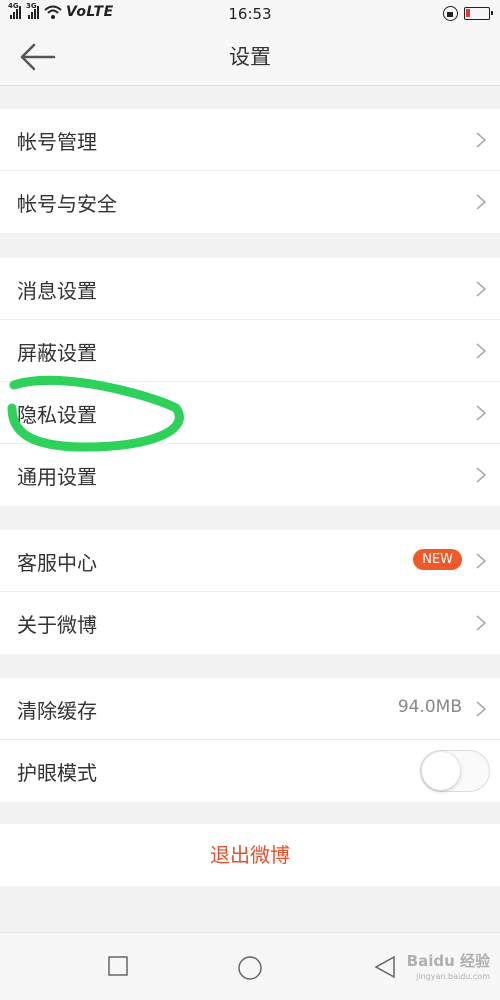 The width and height of the screenshot is (500, 1000). I want to click on circle-home-icon, so click(250, 968).